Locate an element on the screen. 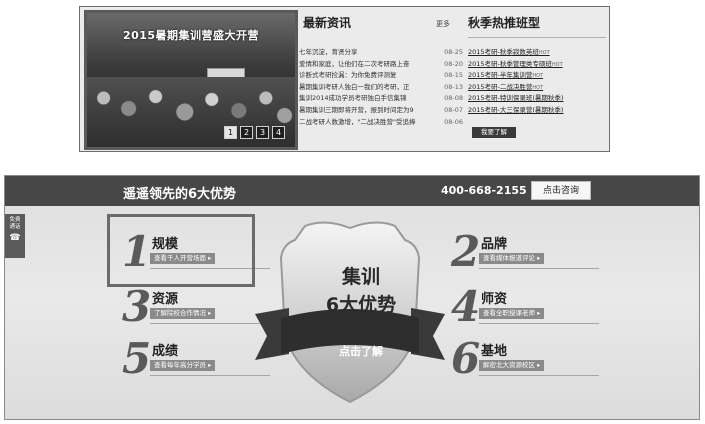  recommend-item-label: 2015考研-特训保录班(暑期秋季) is located at coordinates (515, 98).